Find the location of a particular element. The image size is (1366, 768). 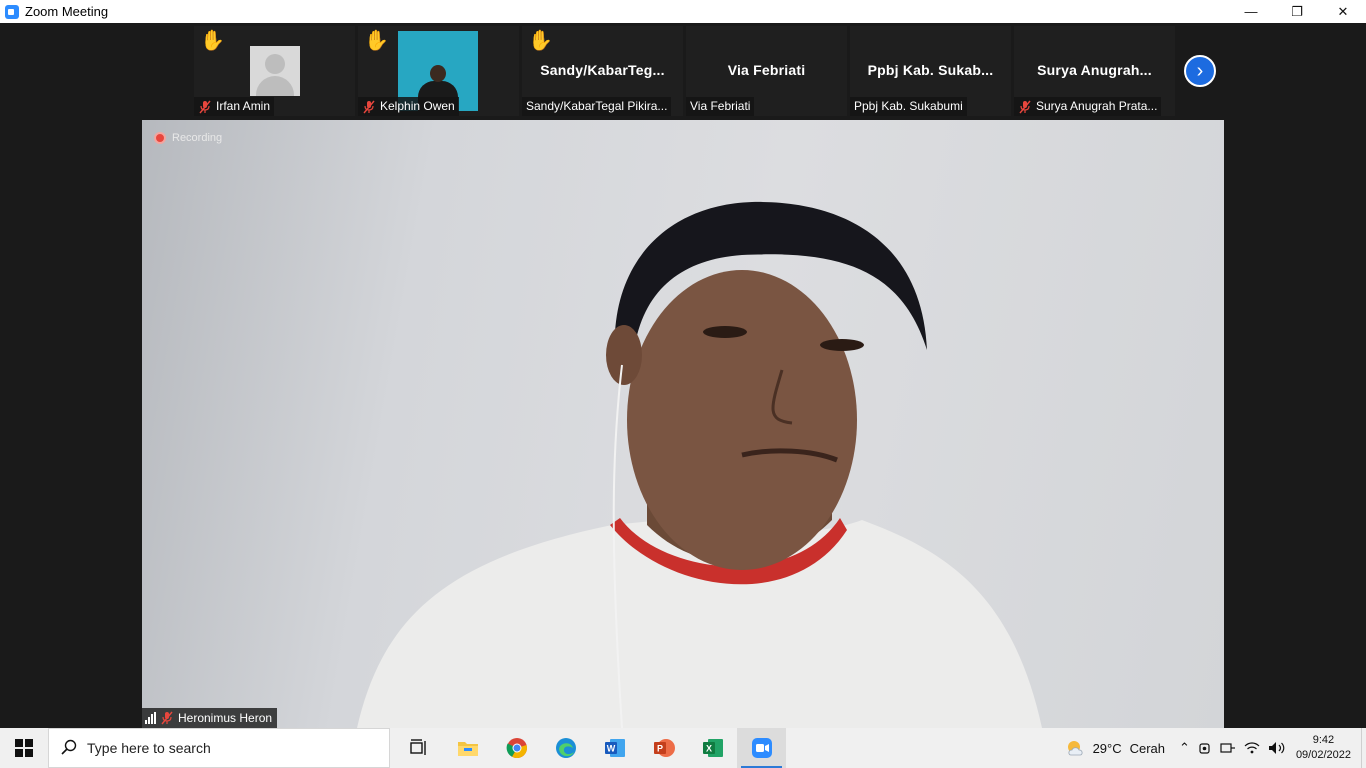

participant-name: Kelphin Owen is located at coordinates (417, 106).